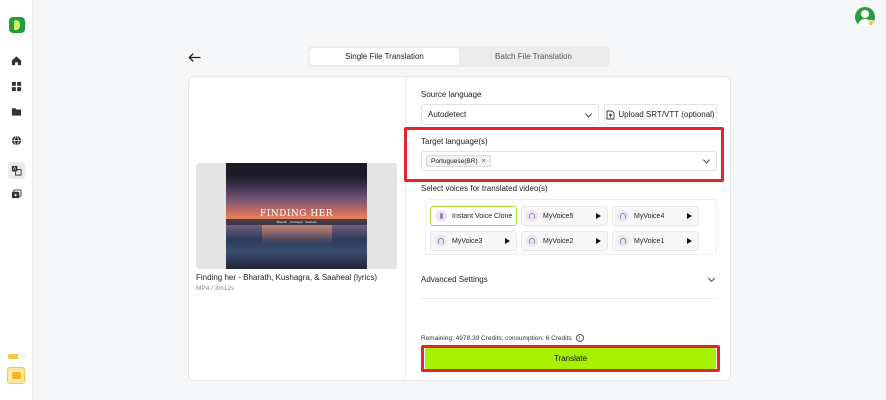  I want to click on svg-text: A, so click(14, 168).